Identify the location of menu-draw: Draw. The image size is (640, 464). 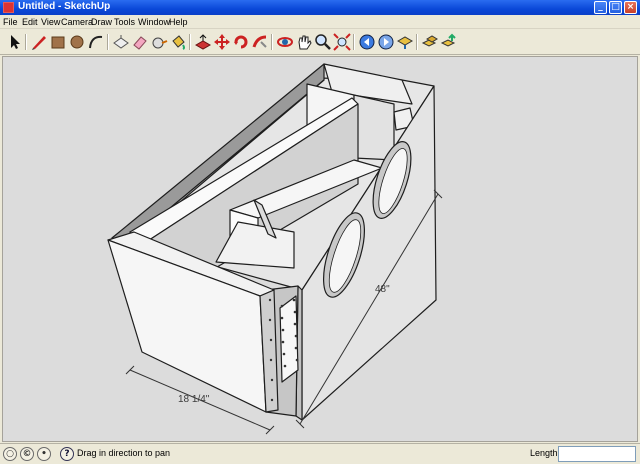
(101, 22).